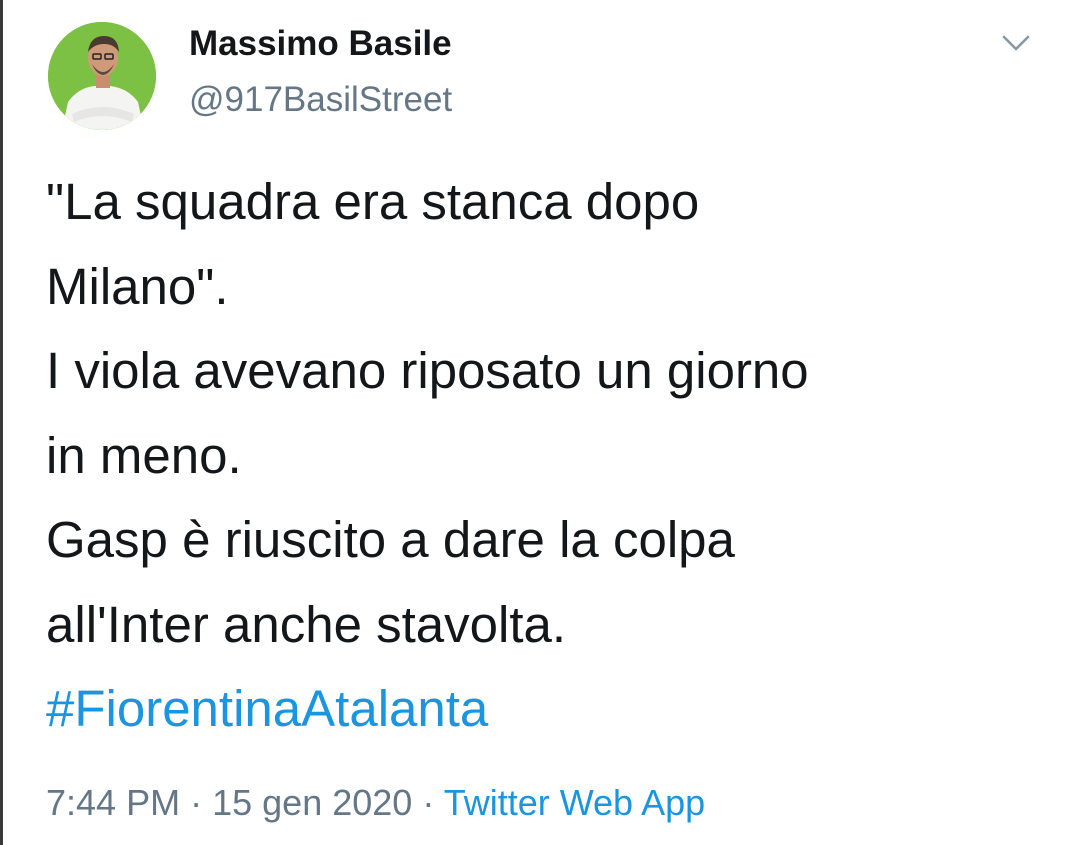 The image size is (1080, 845). I want to click on tweet-line: I viola avevano riposato un giorno, so click(427, 370).